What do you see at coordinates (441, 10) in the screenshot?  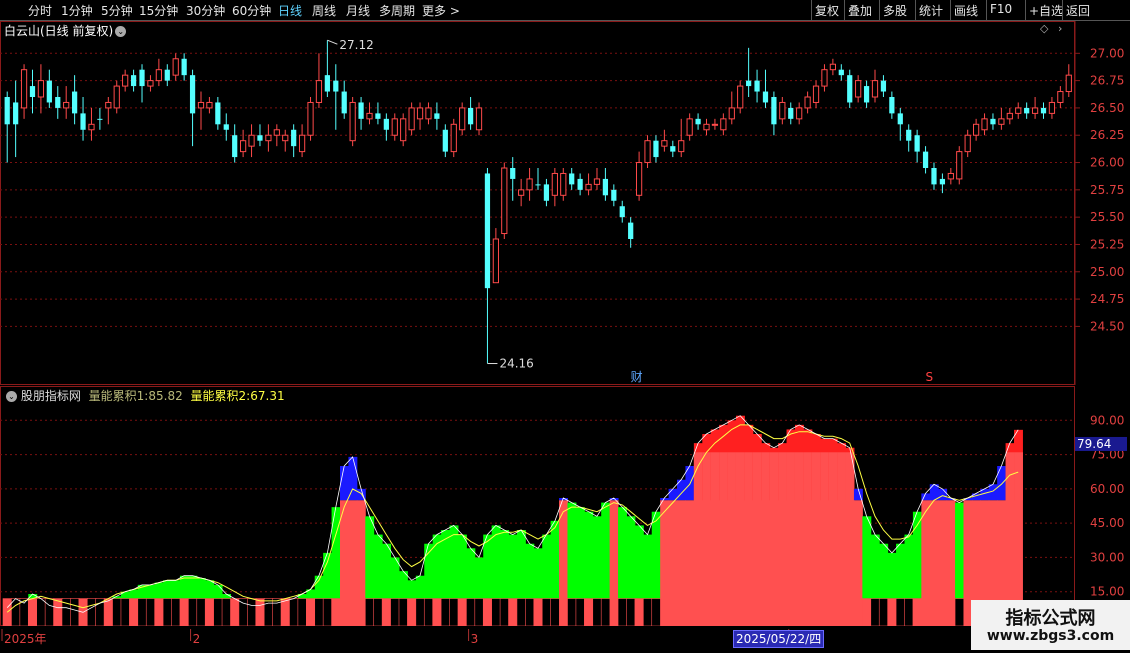 I see `toolbar-tab-10: 更多 >` at bounding box center [441, 10].